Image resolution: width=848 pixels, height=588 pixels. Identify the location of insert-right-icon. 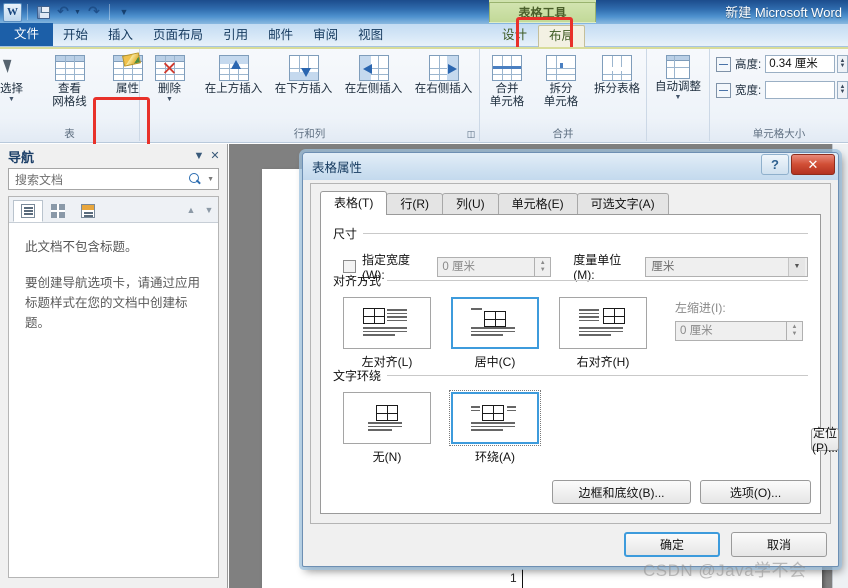
(443, 68).